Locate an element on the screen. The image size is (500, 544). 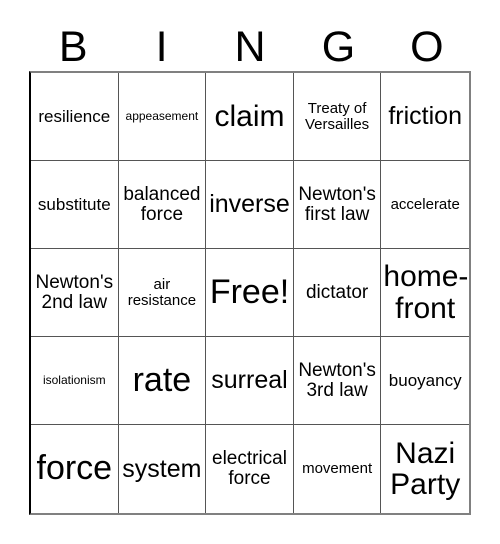
bingo-cell-label: balanced force is located at coordinates (162, 204).